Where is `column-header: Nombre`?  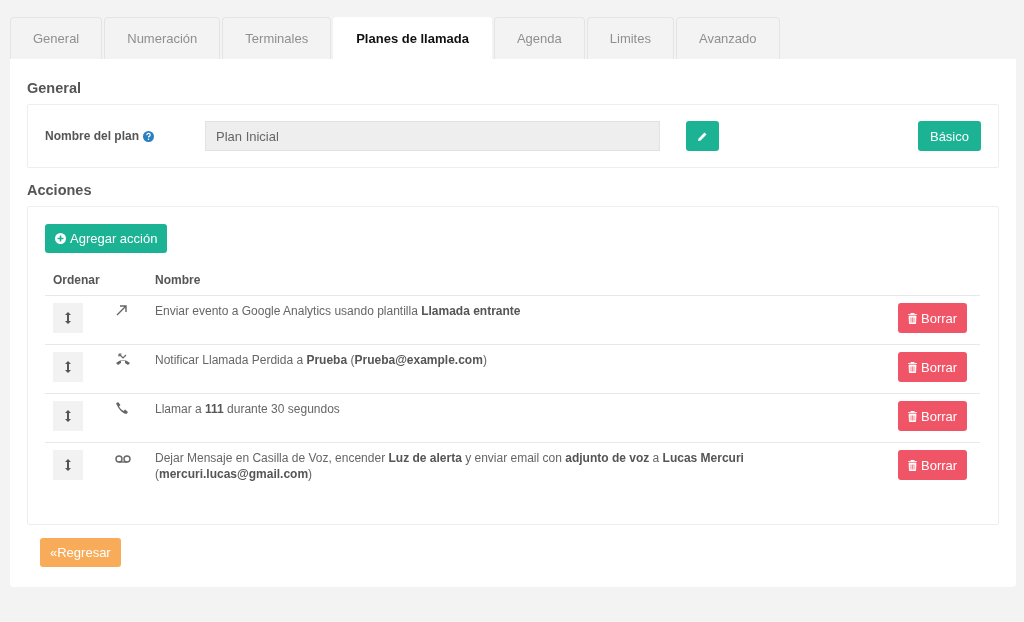
column-header: Nombre is located at coordinates (518, 281).